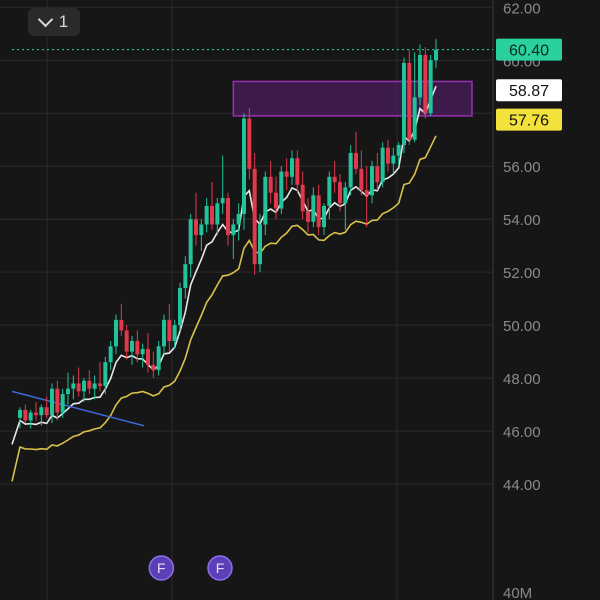 This screenshot has width=600, height=600. Describe the element at coordinates (522, 8) in the screenshot. I see `y-tick-label: 62.00` at that location.